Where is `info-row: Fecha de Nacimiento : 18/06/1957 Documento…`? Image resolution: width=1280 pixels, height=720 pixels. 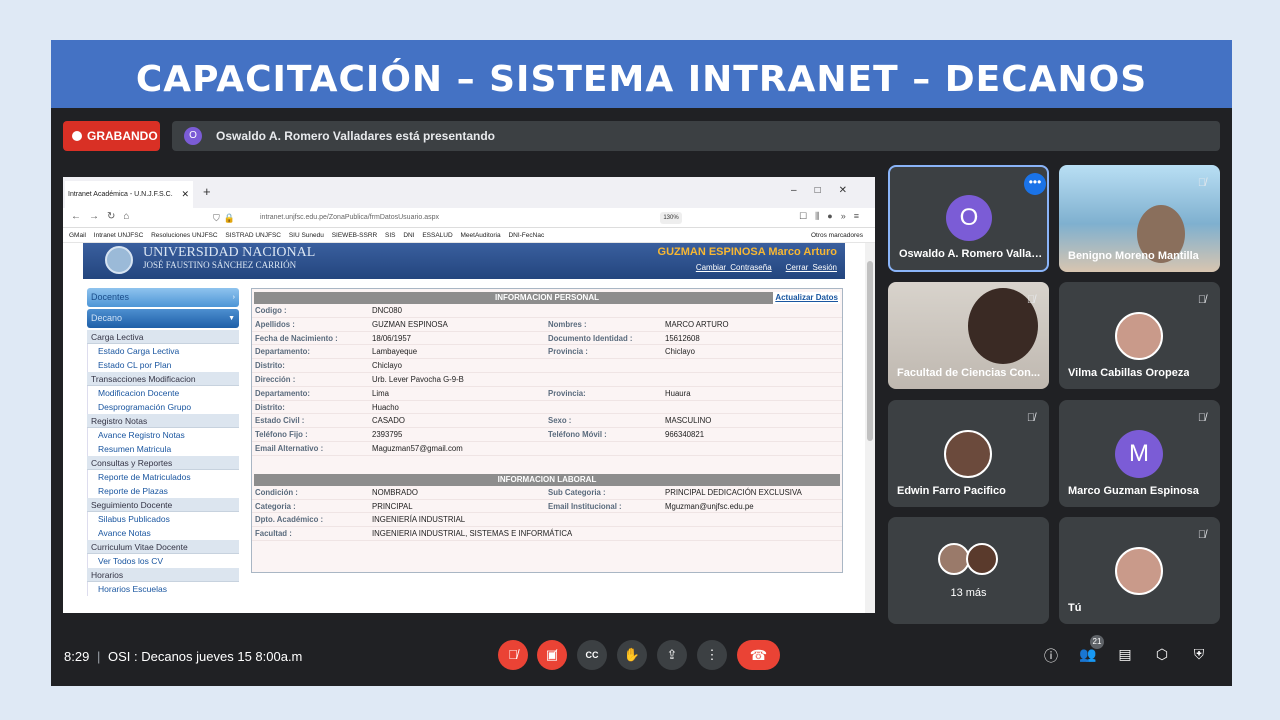
info-row: Fecha de Nacimiento : 18/06/1957 Documento… is located at coordinates (547, 339).